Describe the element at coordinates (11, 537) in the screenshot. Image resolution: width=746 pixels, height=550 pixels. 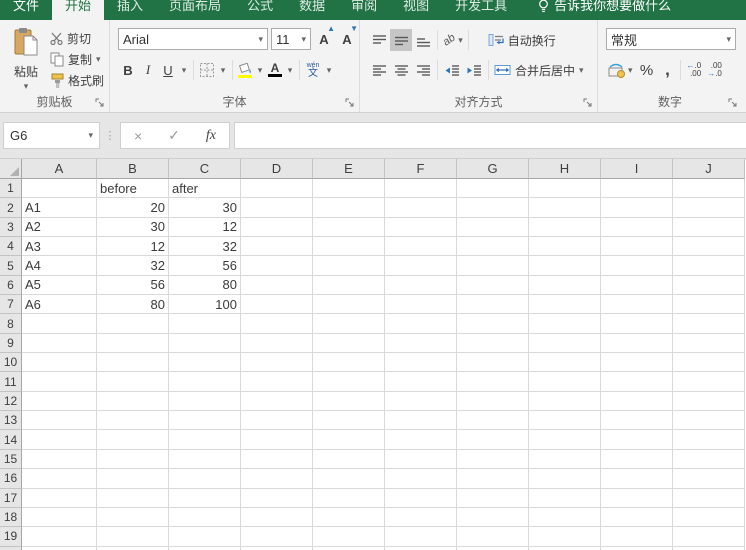
I see `row-header-19: 19` at that location.